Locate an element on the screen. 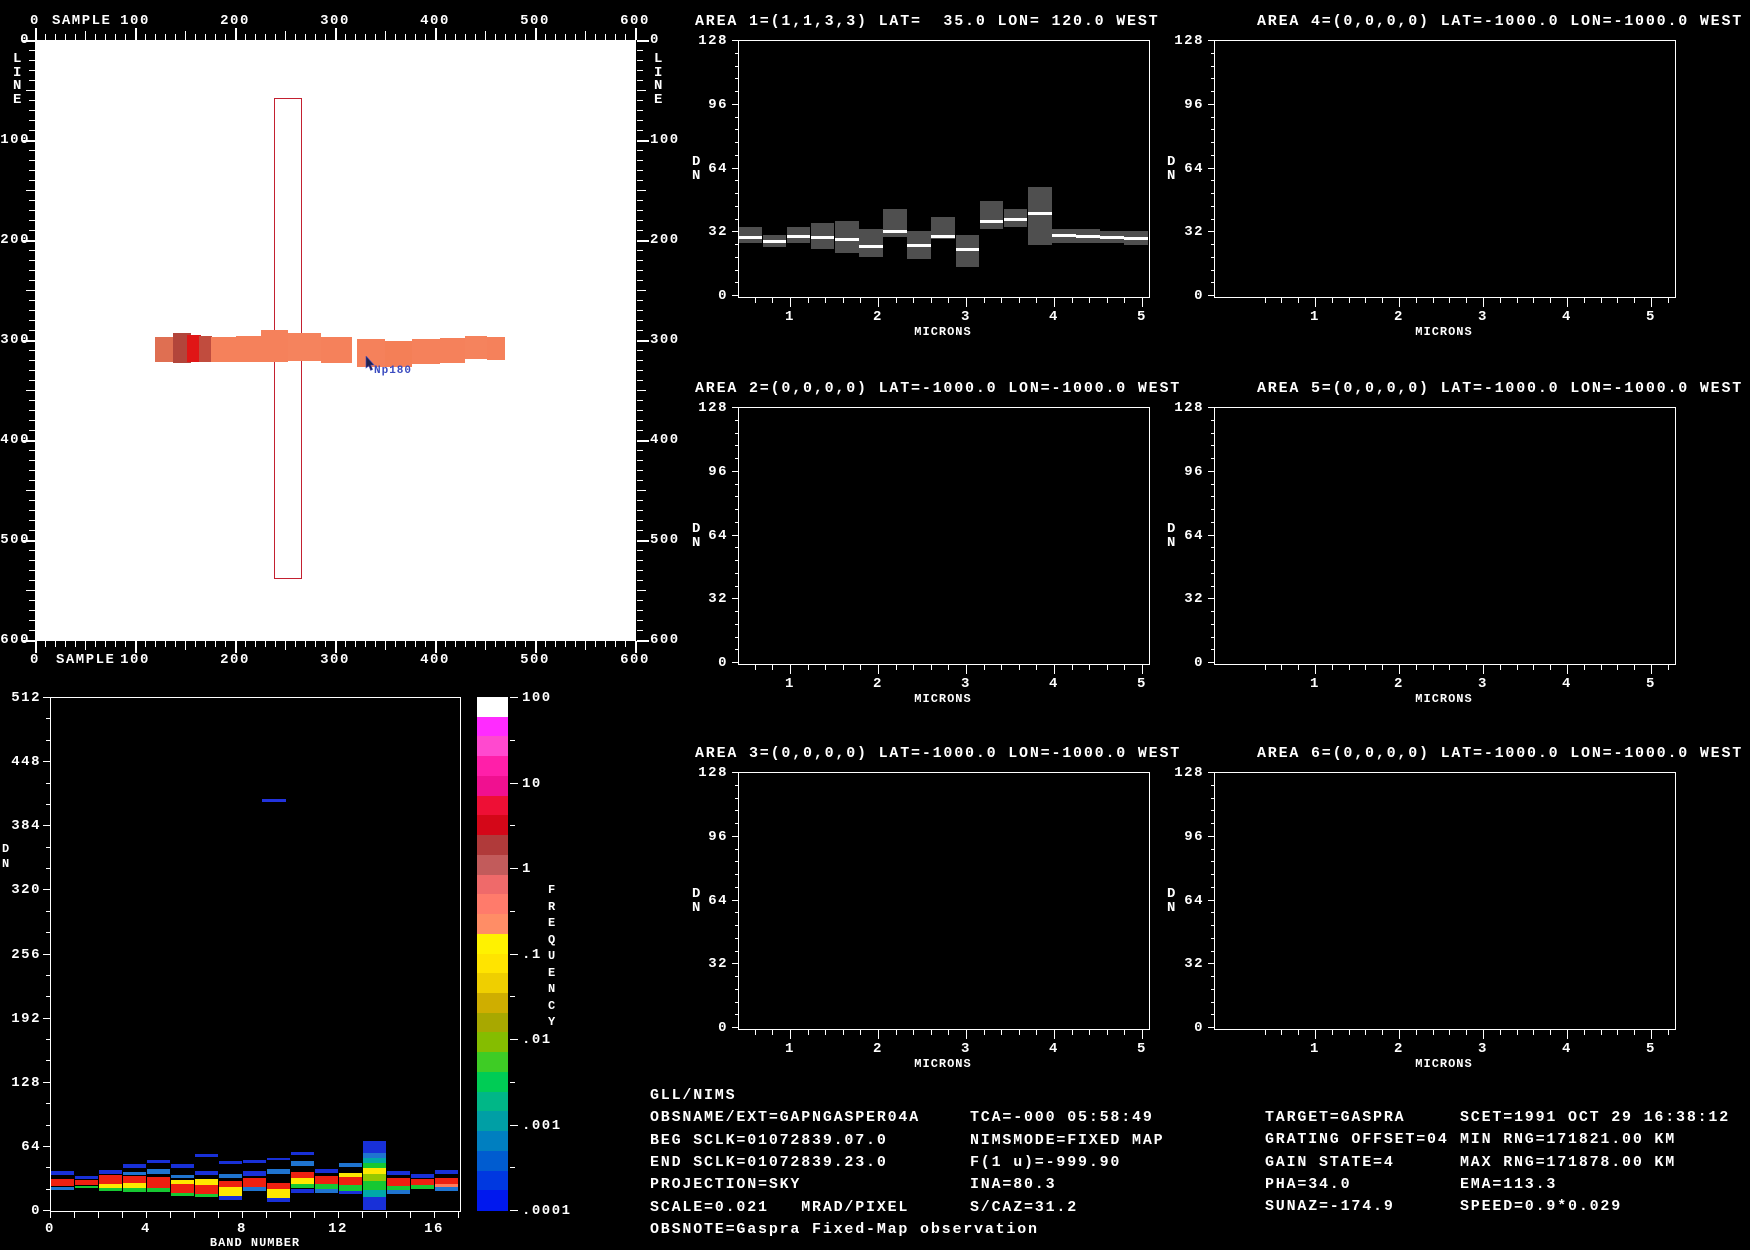 This screenshot has width=1750, height=1250. x-tick-label: 1 is located at coordinates (790, 317).